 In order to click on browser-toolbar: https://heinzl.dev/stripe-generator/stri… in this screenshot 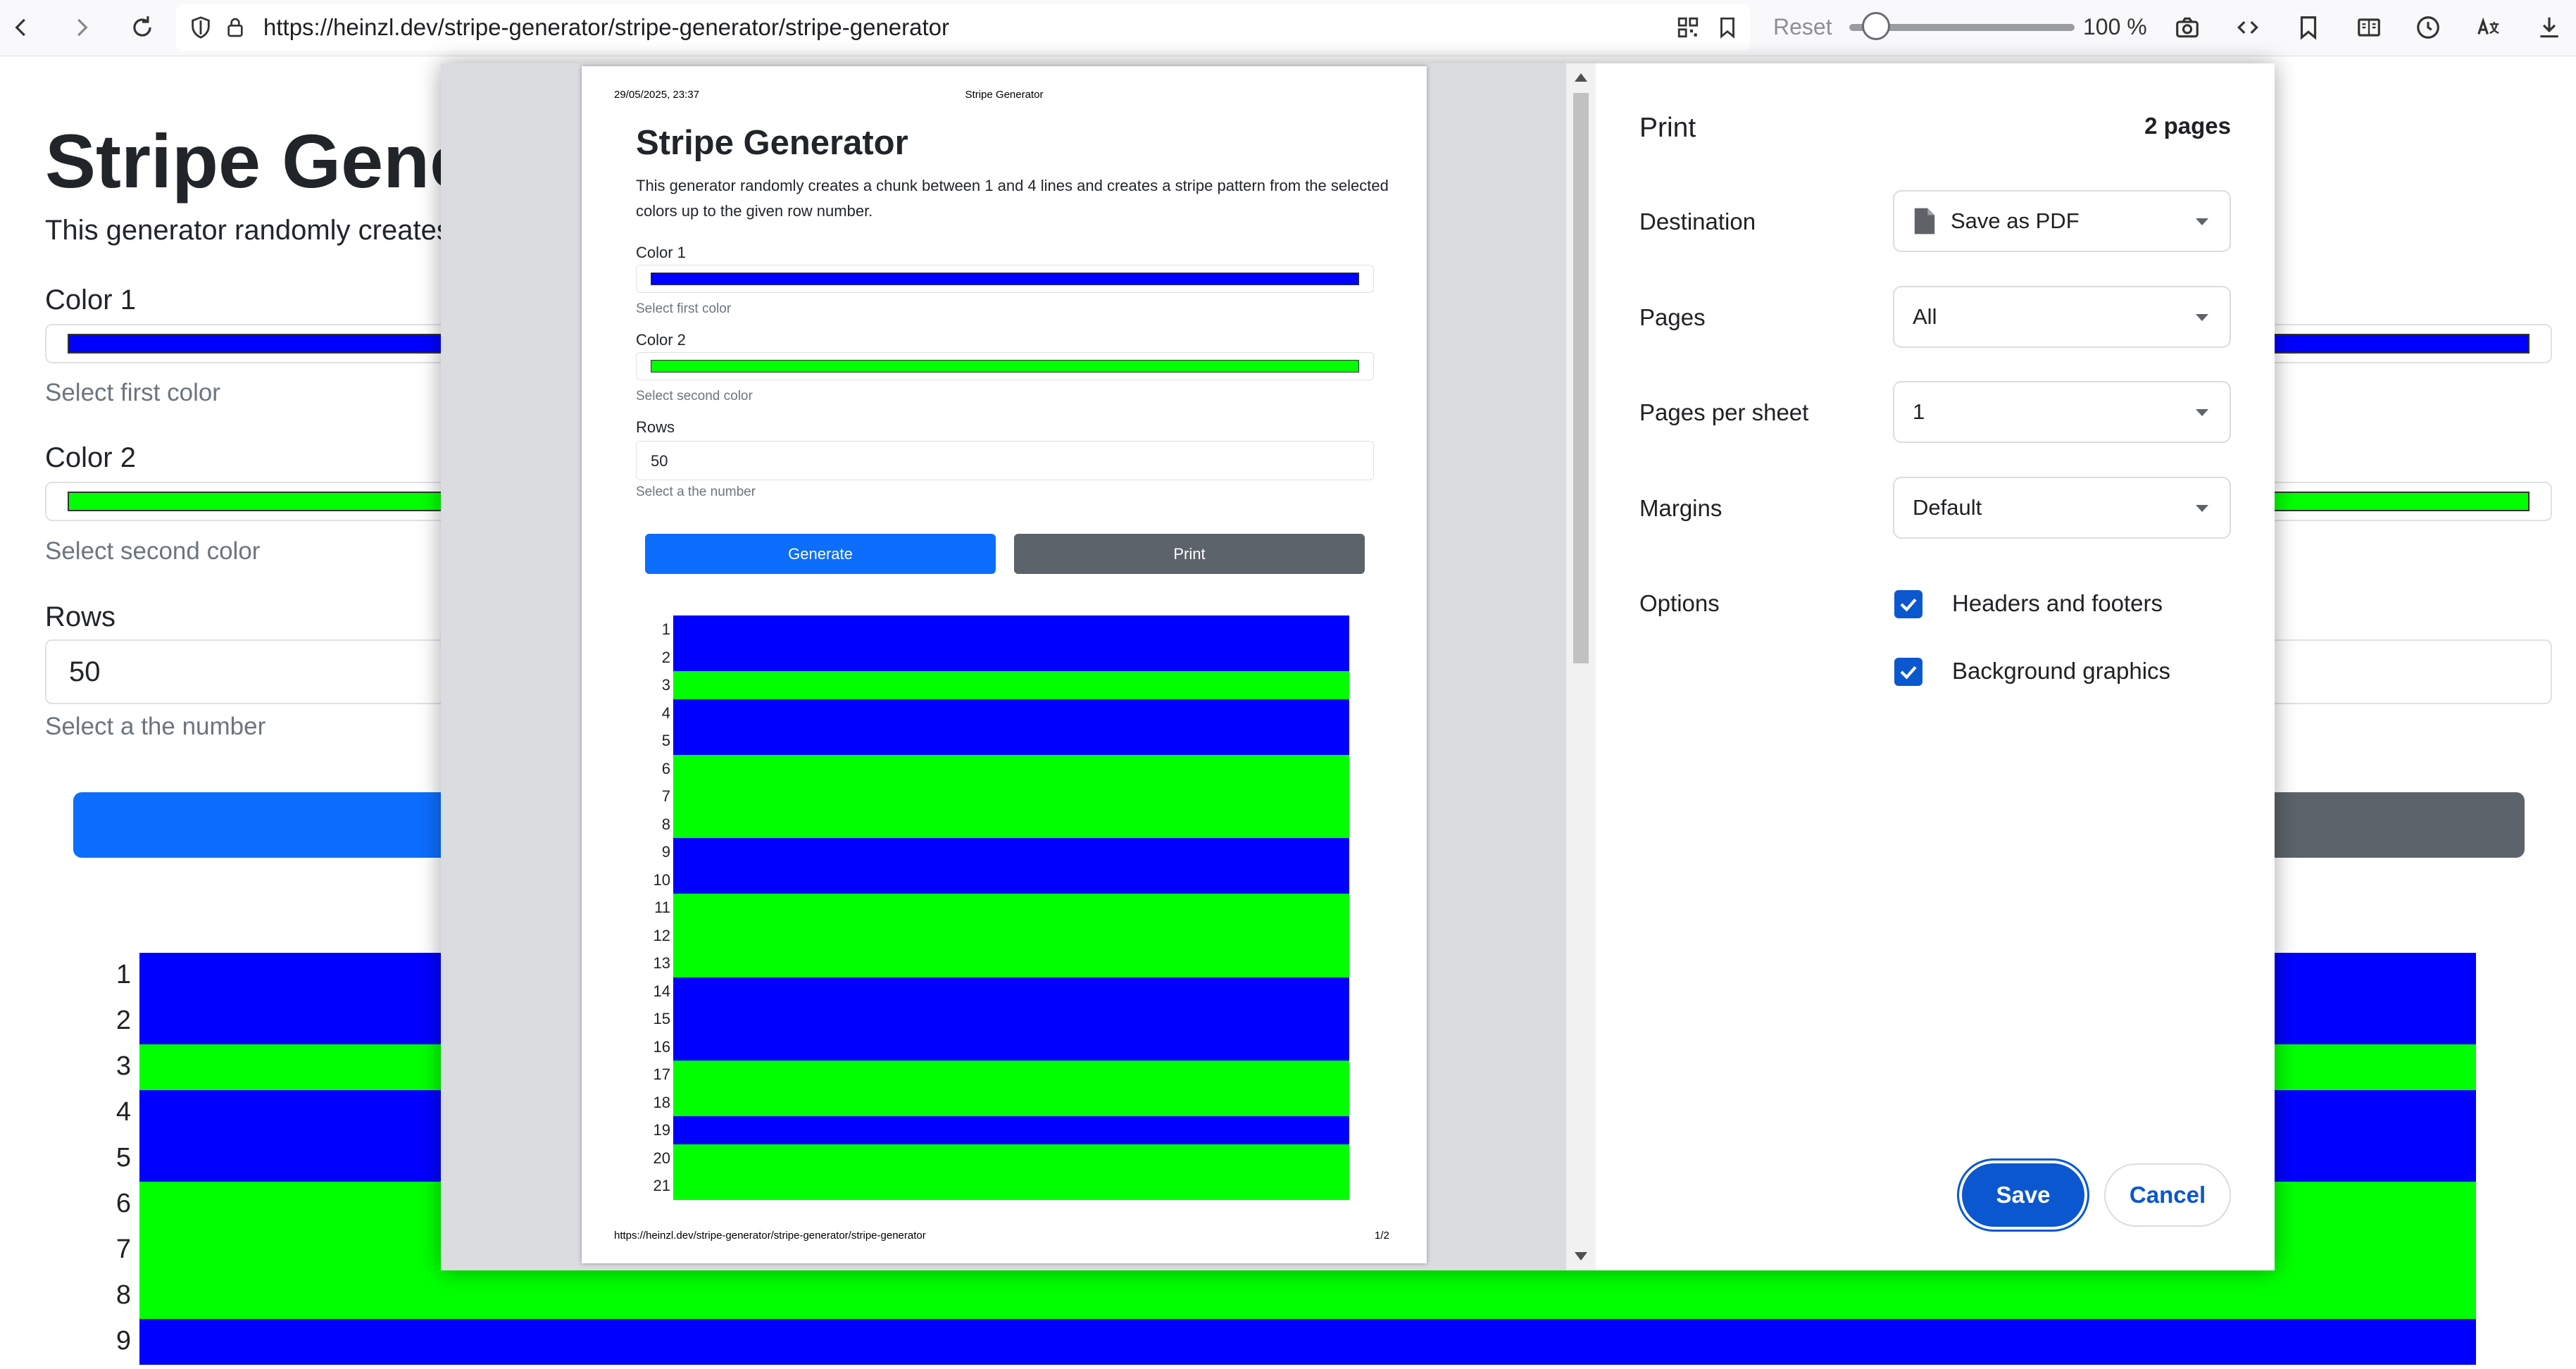, I will do `click(1288, 28)`.